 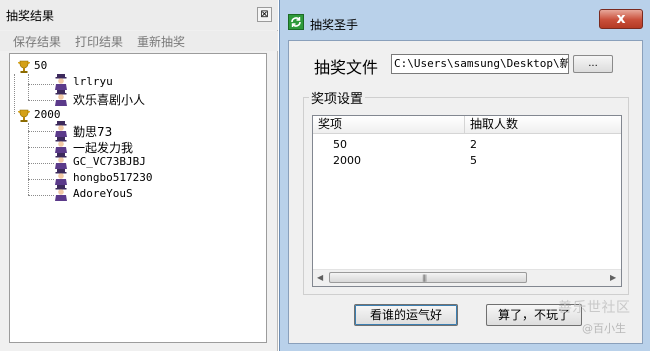 I want to click on dialog-title-bar: 抽奖圣手 x, so click(x=465, y=20).